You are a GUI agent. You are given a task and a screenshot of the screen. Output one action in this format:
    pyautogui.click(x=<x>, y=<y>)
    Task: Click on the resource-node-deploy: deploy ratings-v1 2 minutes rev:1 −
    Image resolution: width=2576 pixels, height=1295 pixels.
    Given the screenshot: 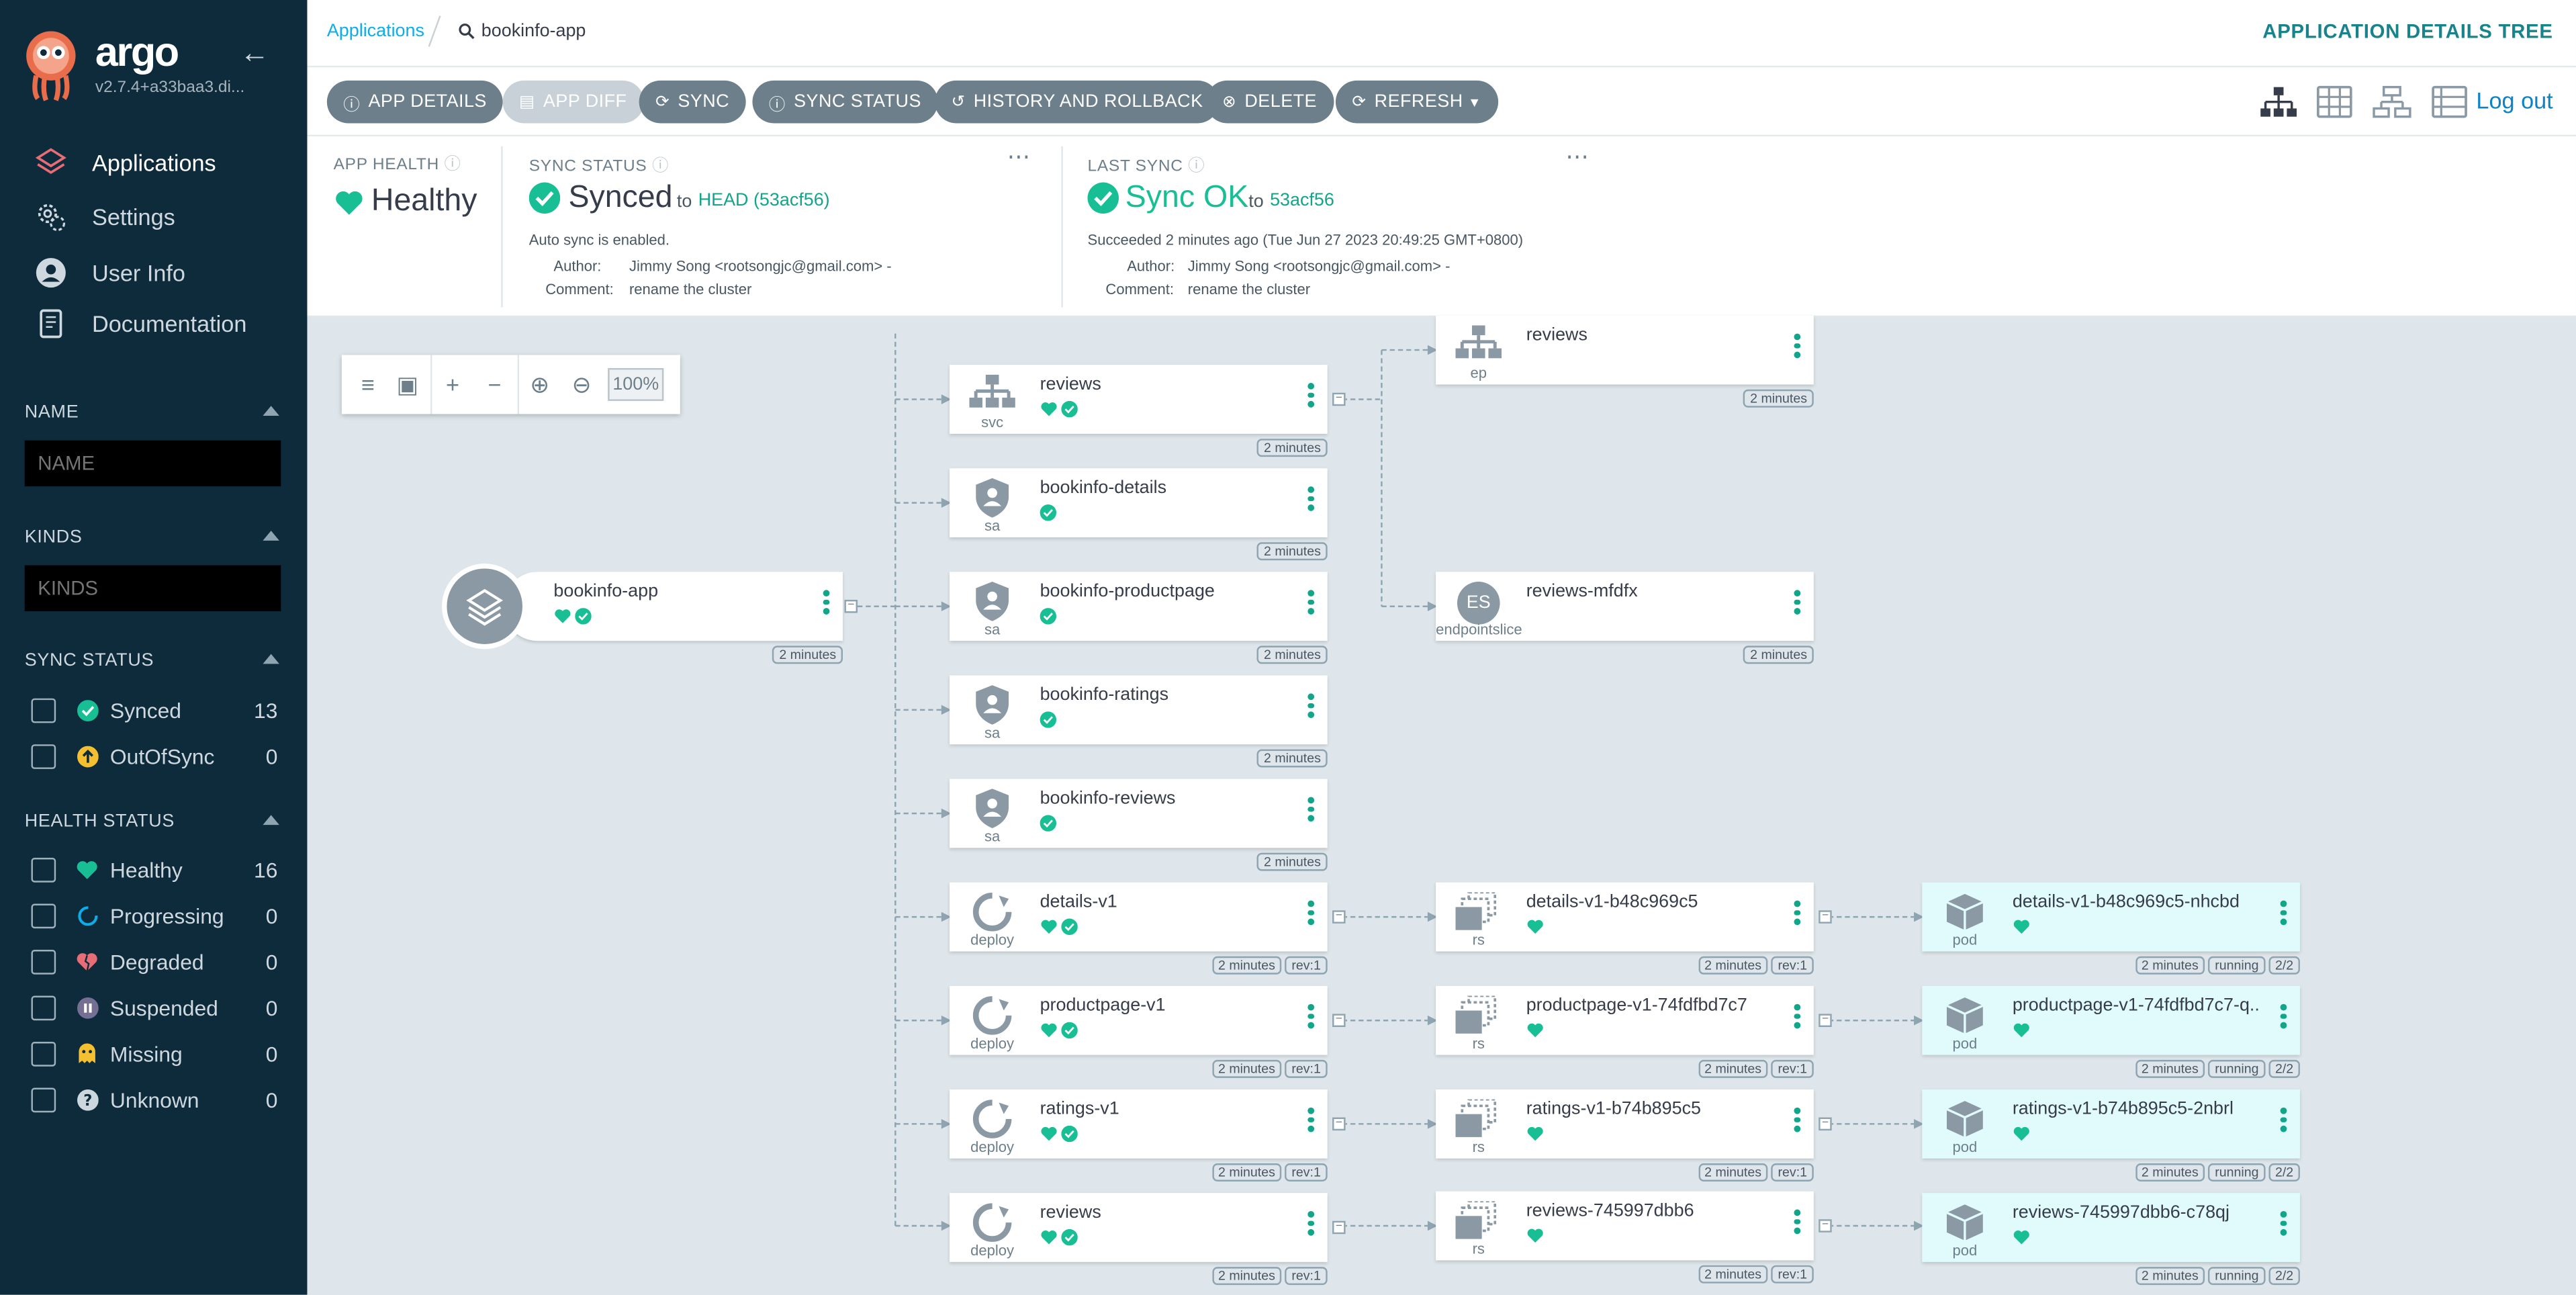 What is the action you would take?
    pyautogui.click(x=1148, y=1135)
    